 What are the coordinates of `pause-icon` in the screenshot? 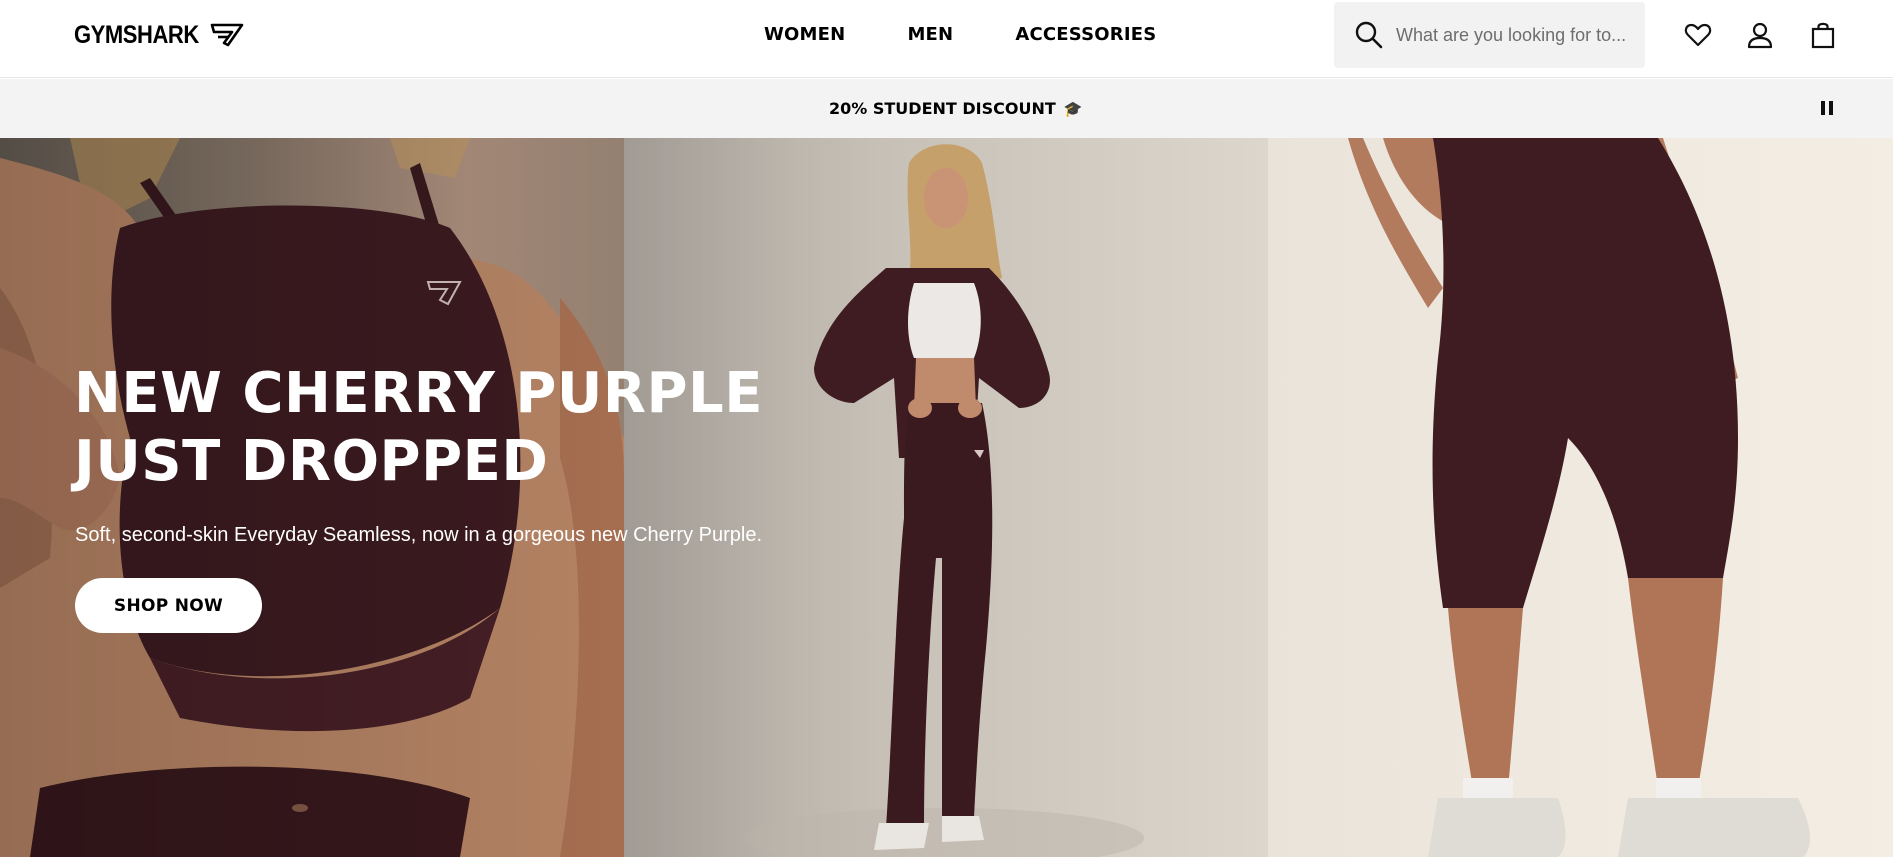 It's located at (1827, 108).